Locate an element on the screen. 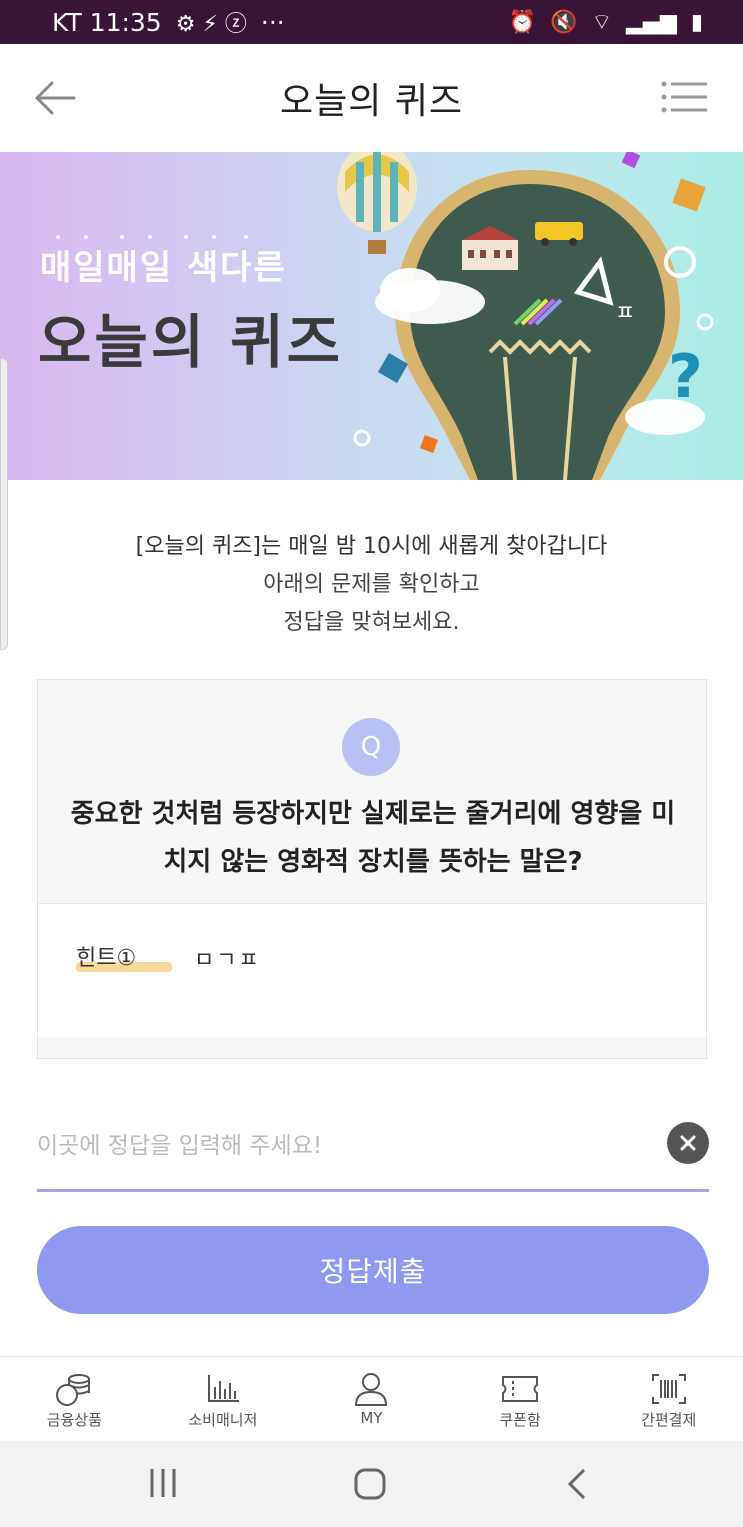 Image resolution: width=743 pixels, height=1527 pixels. tab-label: 금융상품 is located at coordinates (74, 1420).